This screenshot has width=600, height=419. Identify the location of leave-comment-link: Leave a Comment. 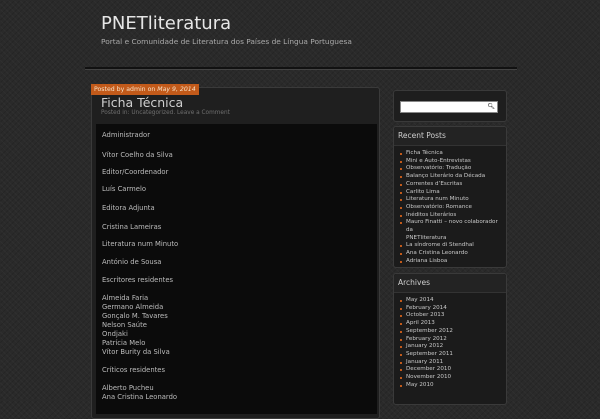
(203, 113).